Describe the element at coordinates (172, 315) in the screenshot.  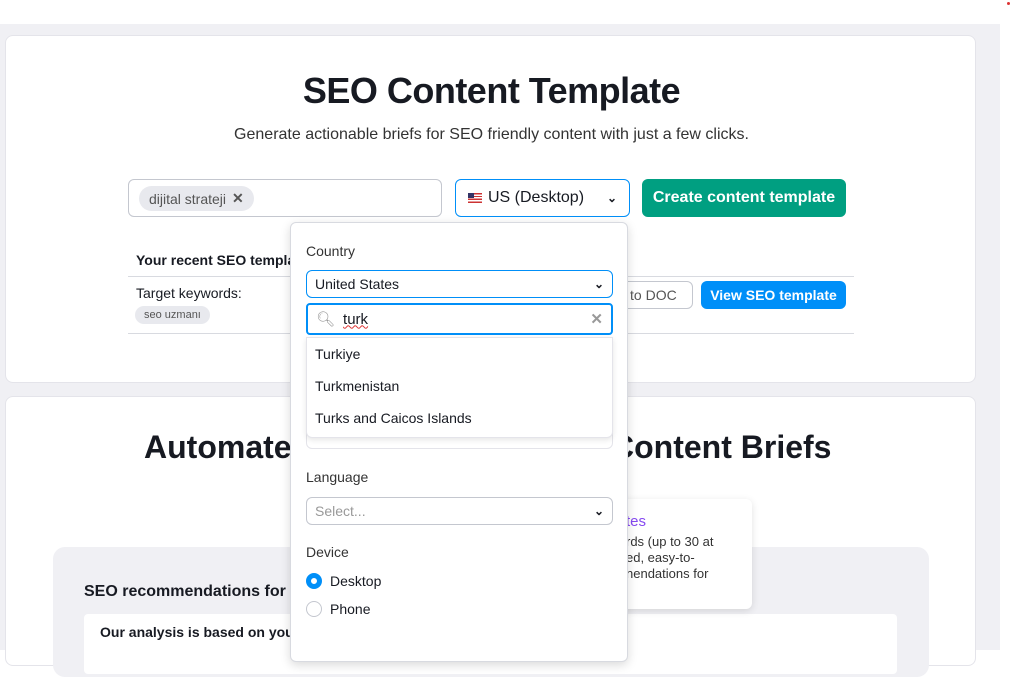
I see `recent-keyword-chip: seo uzmanı` at that location.